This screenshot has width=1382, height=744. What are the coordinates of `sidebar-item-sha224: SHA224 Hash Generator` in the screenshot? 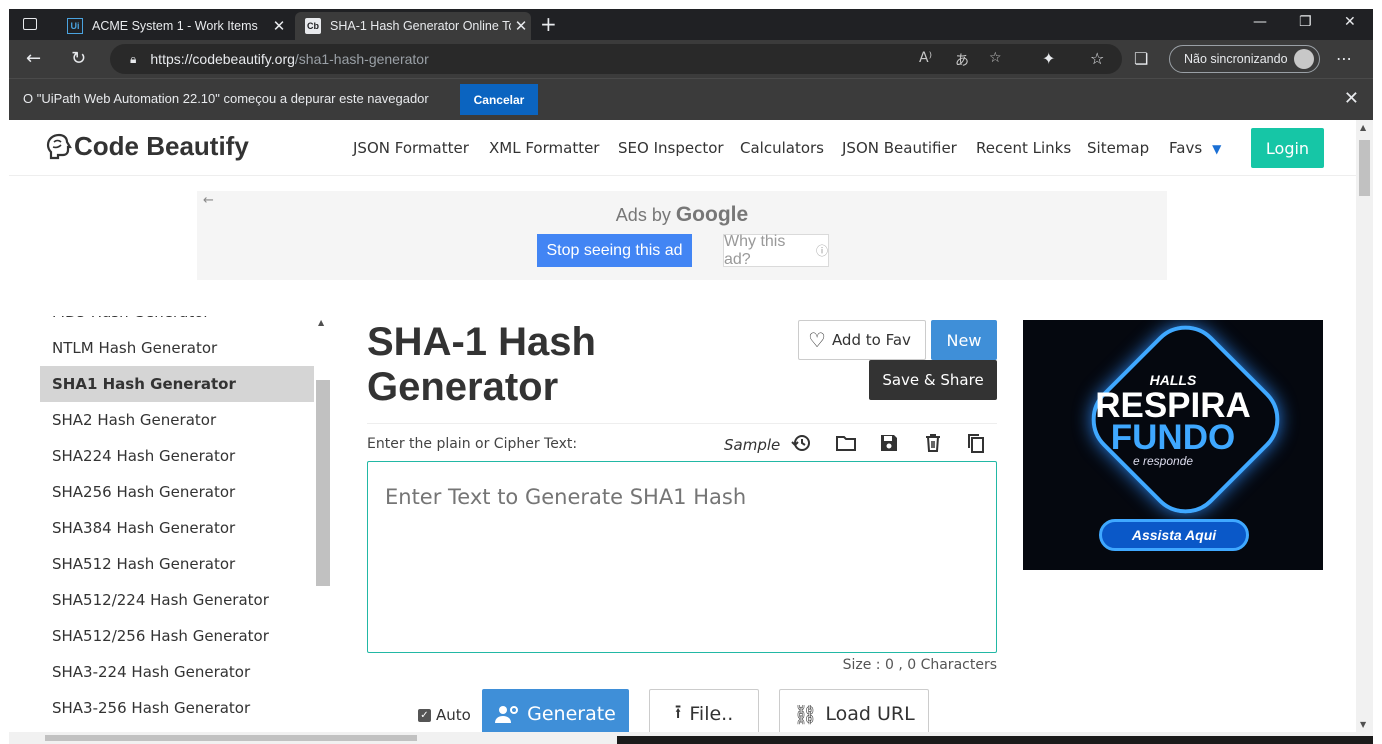 It's located at (177, 456).